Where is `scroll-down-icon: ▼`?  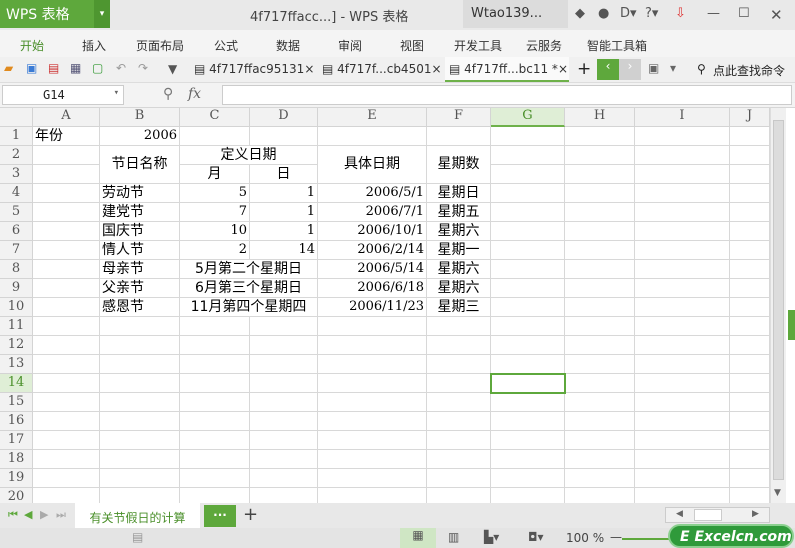 scroll-down-icon: ▼ is located at coordinates (777, 493).